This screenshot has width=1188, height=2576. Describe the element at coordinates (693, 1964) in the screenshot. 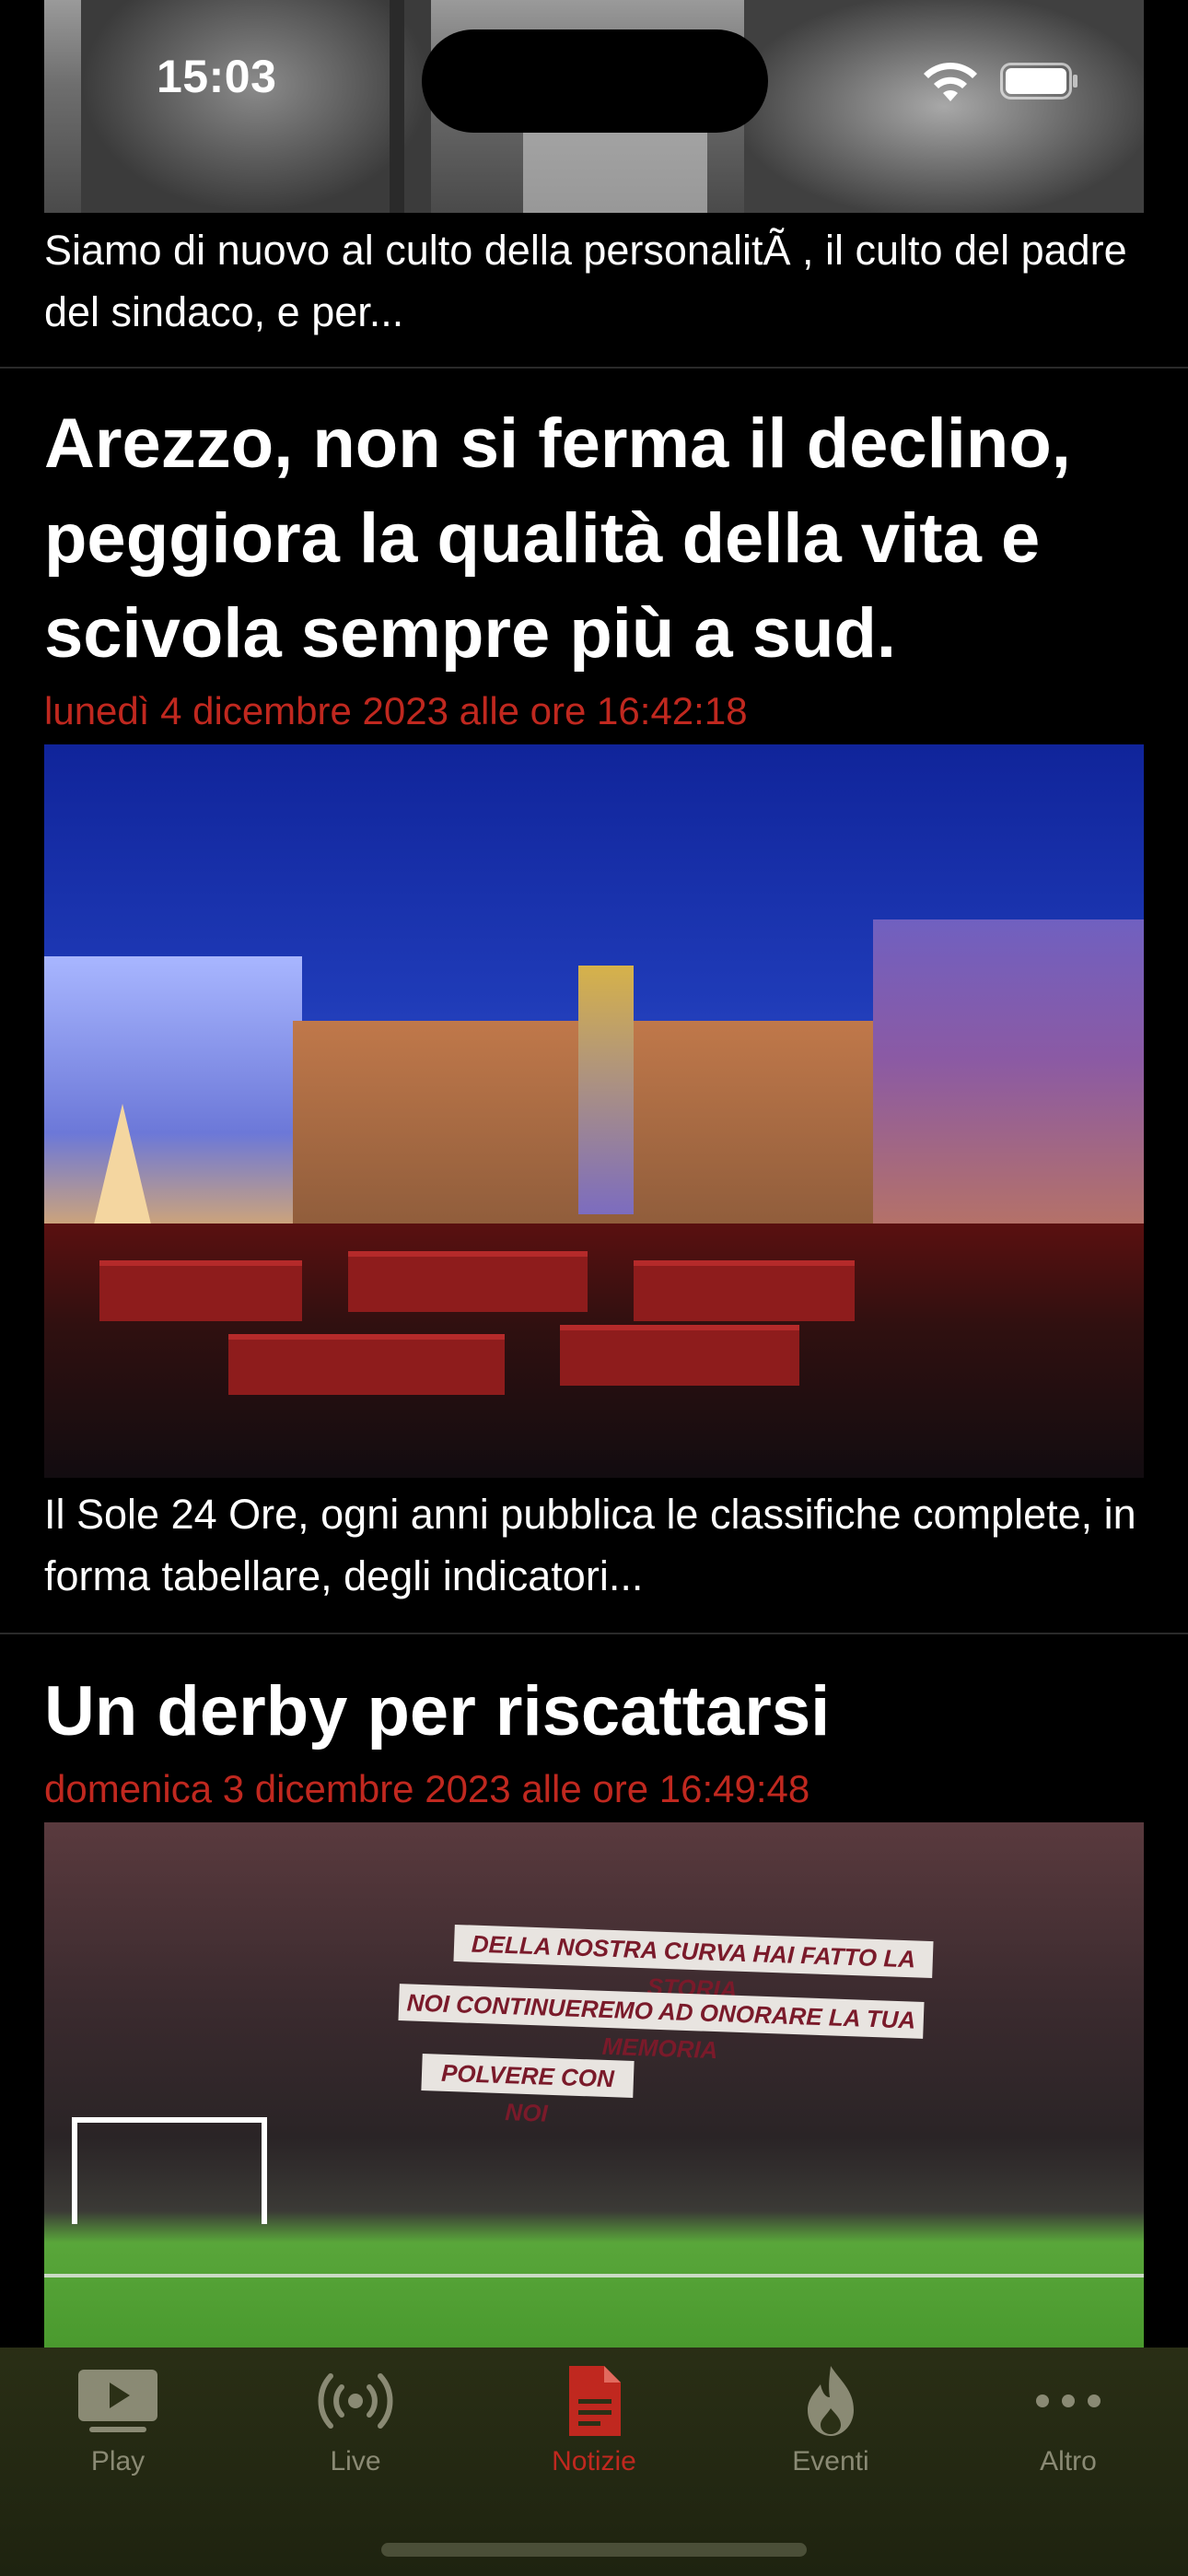

I see `stadium-banner: DELLA NOSTRA CURVA HAI FATTO LA STORIA` at that location.